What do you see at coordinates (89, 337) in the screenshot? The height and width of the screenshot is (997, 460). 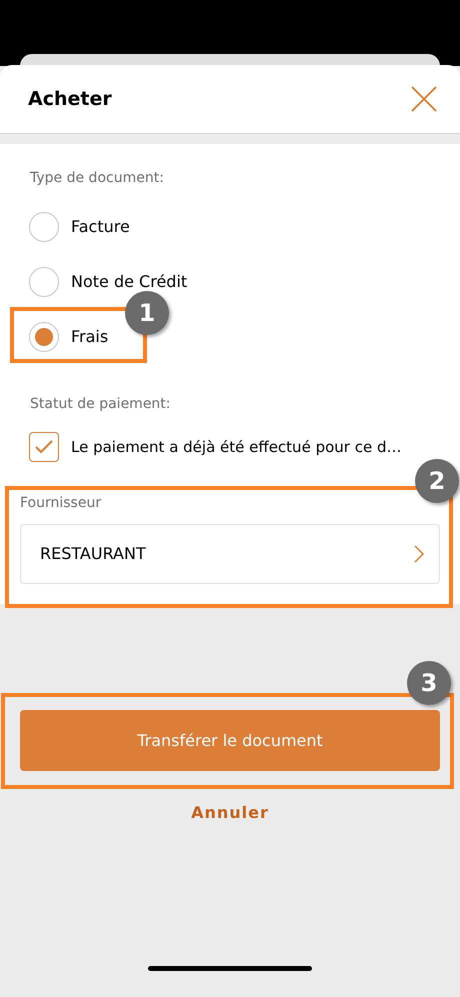 I see `radio-label: Frais` at bounding box center [89, 337].